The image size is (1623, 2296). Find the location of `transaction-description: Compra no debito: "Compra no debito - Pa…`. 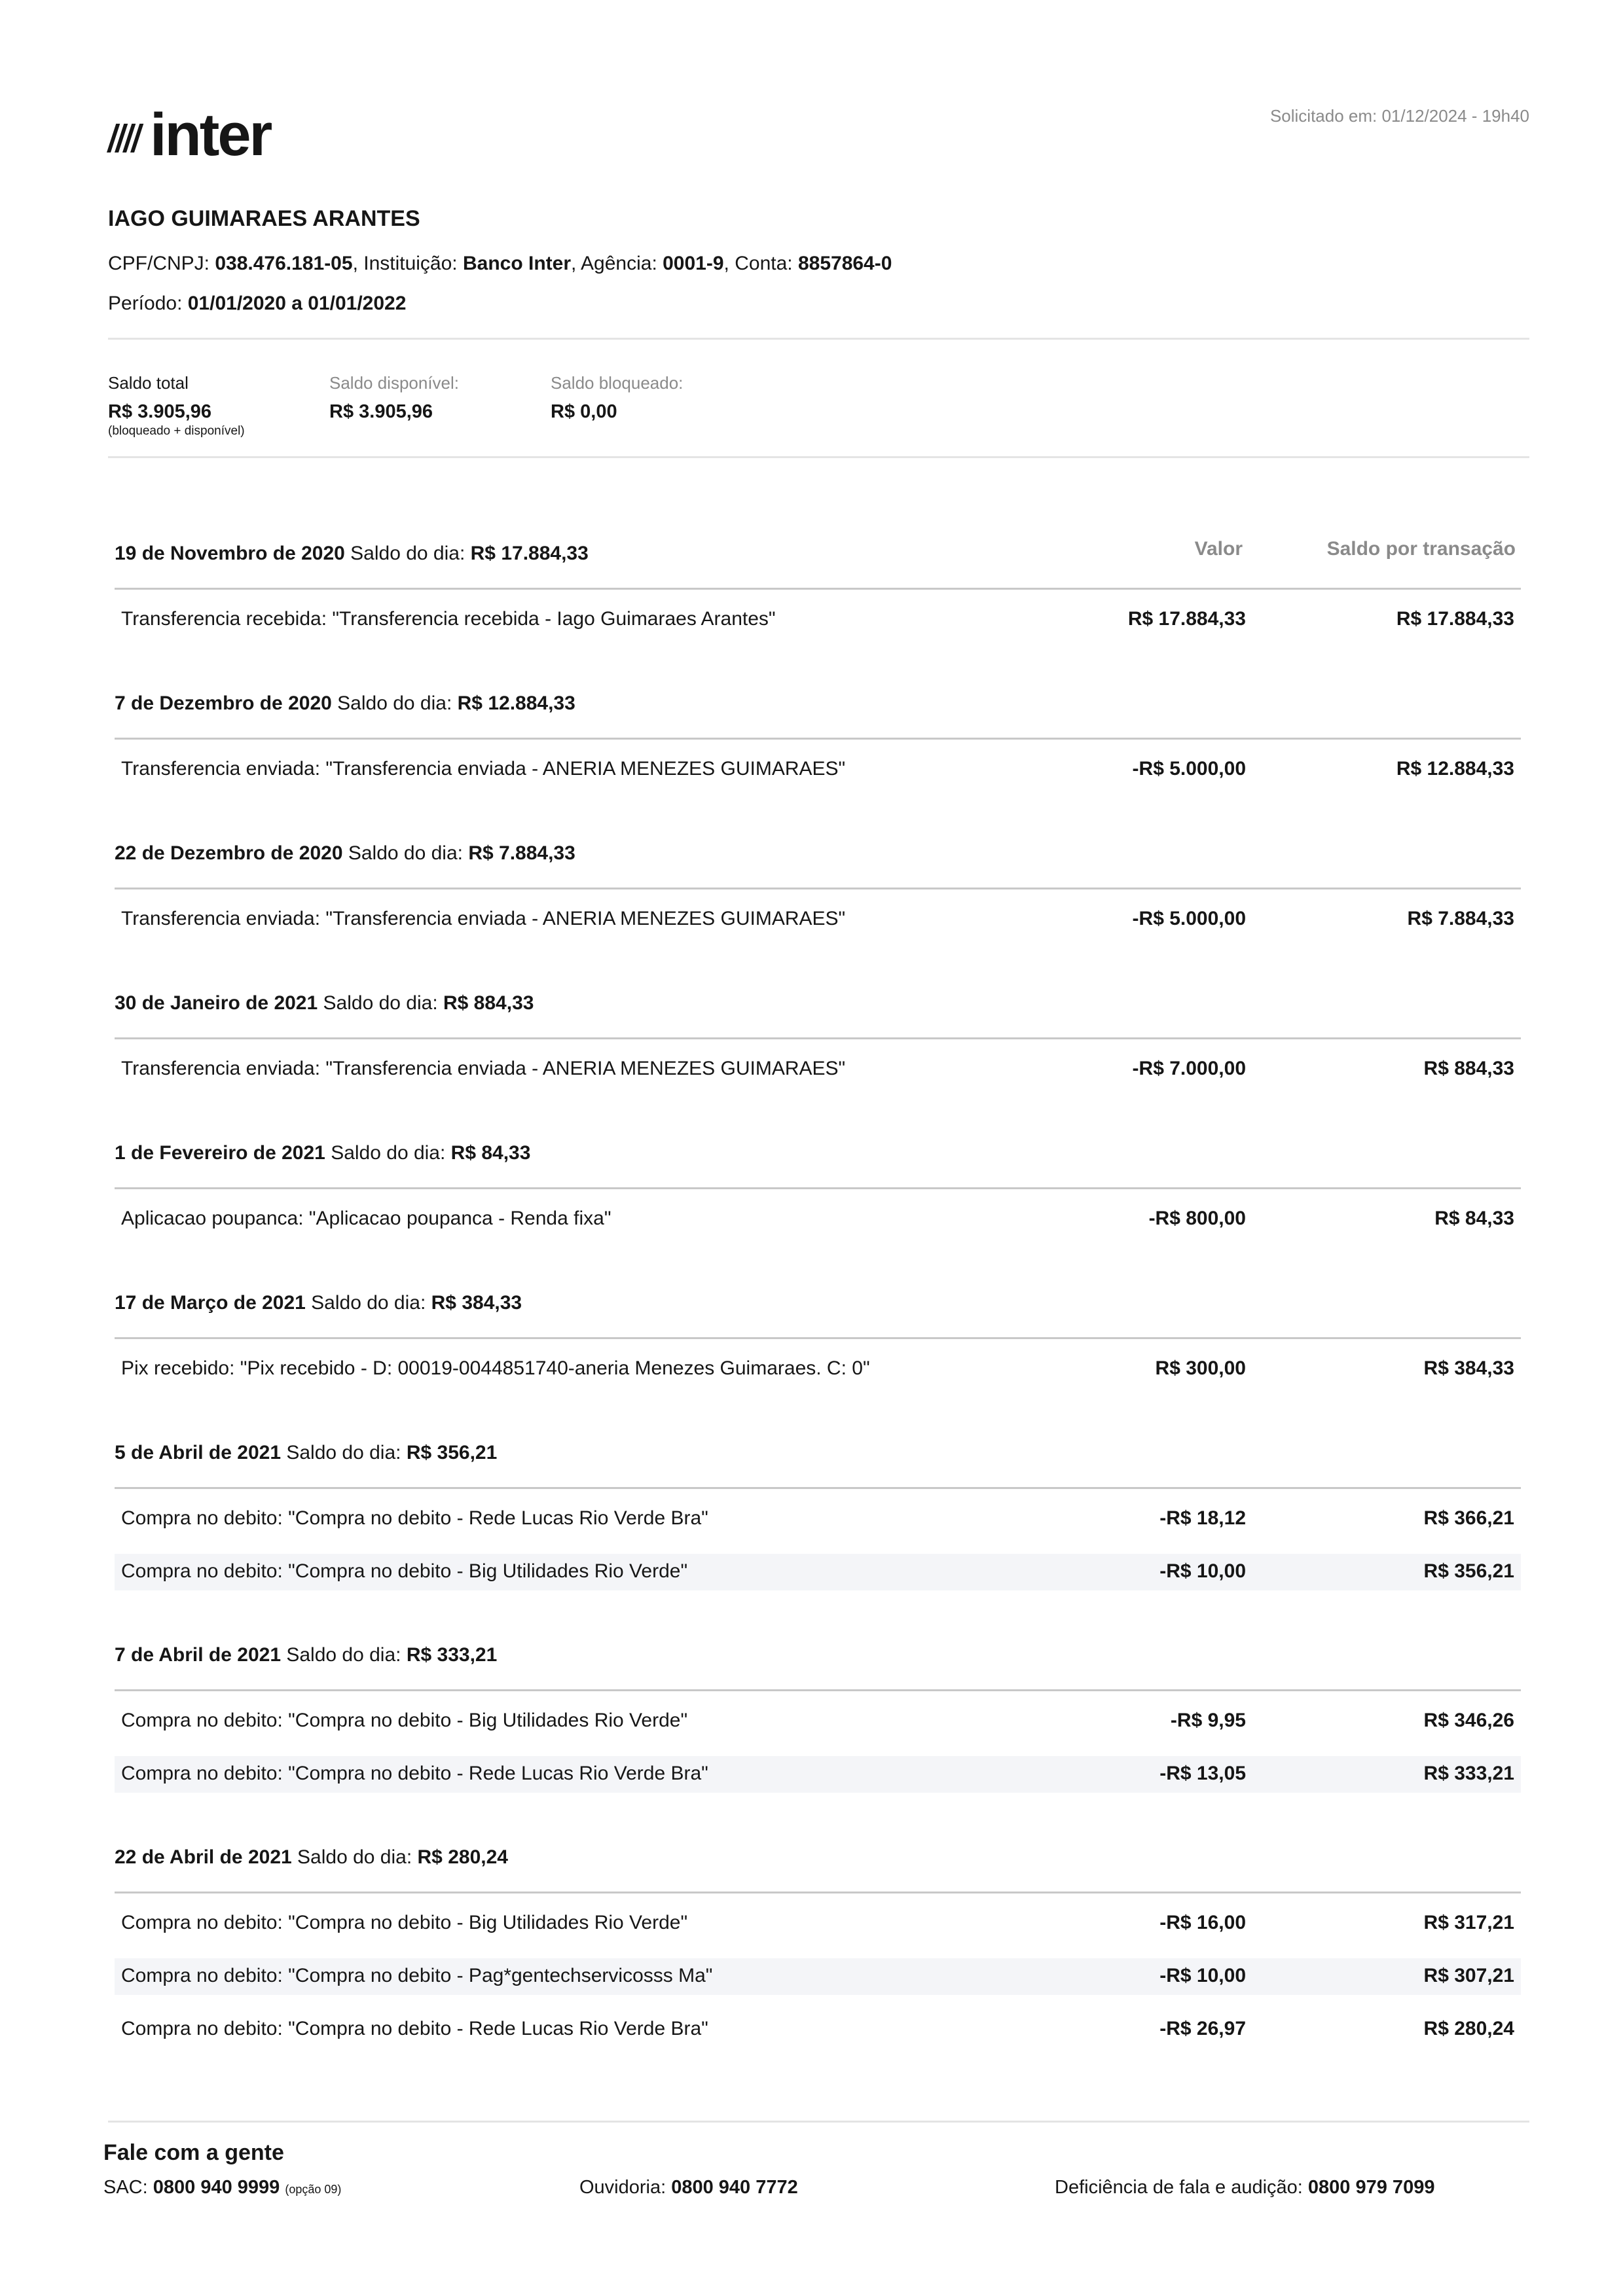

transaction-description: Compra no debito: "Compra no debito - Pa… is located at coordinates (417, 1975).